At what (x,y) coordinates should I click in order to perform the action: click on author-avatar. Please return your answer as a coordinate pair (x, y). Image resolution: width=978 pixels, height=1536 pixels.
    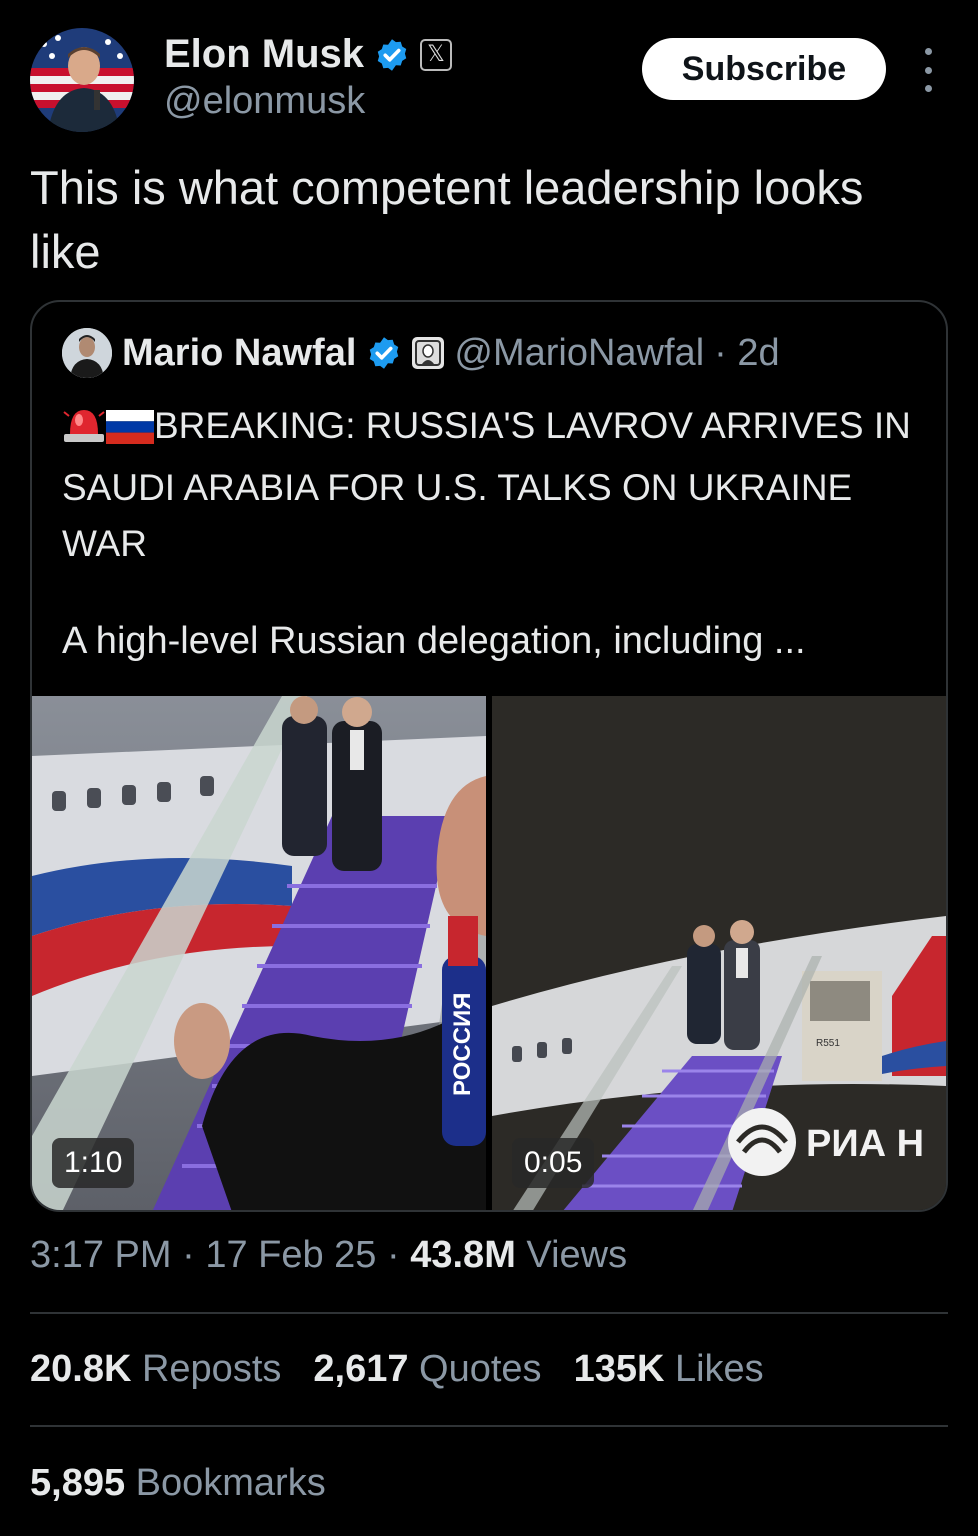
    Looking at the image, I should click on (82, 80).